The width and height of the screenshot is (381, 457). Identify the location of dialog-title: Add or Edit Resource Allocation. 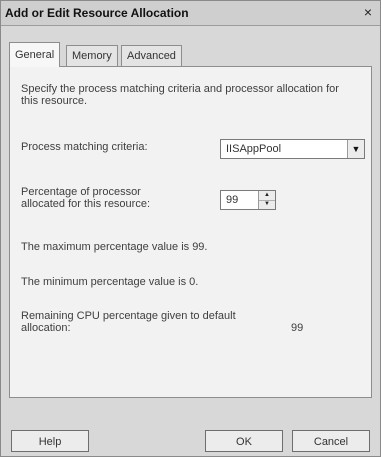
(97, 13).